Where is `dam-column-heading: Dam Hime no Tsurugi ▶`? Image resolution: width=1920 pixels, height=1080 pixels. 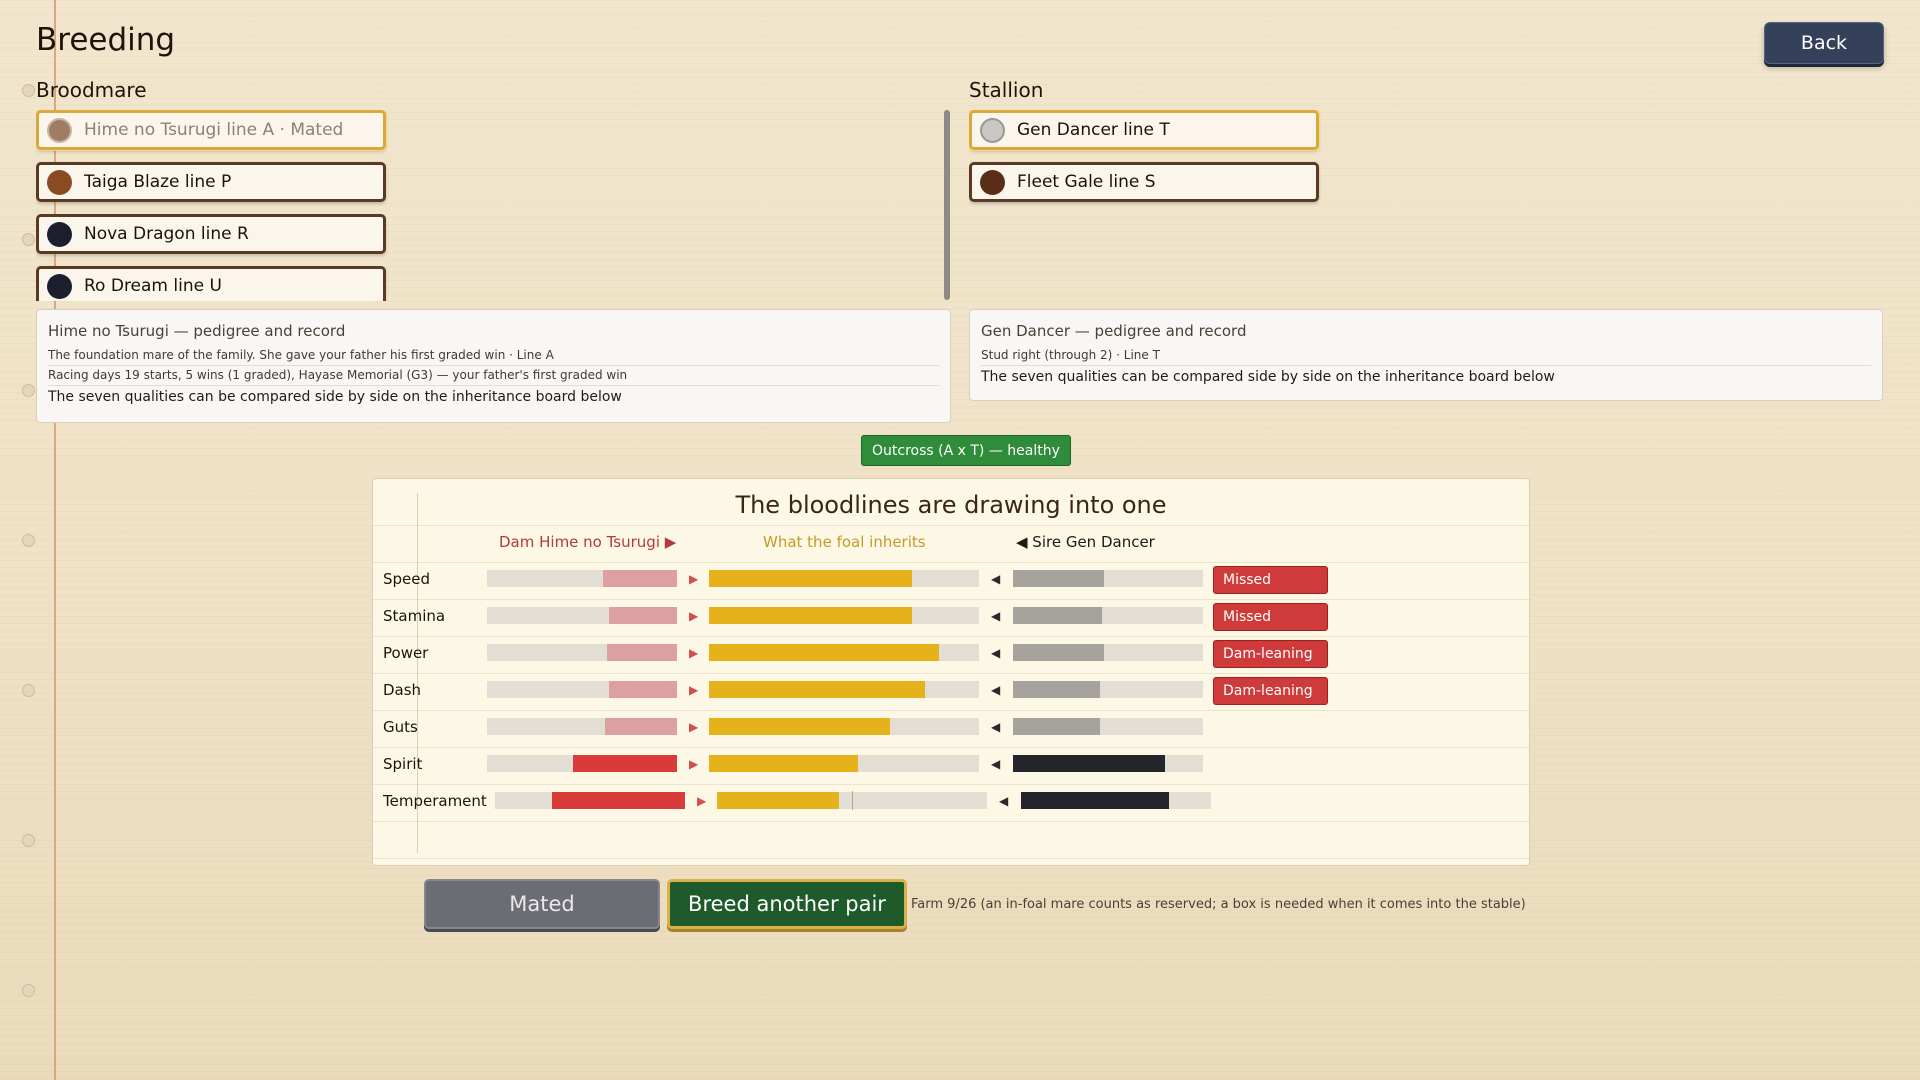 dam-column-heading: Dam Hime no Tsurugi ▶ is located at coordinates (588, 542).